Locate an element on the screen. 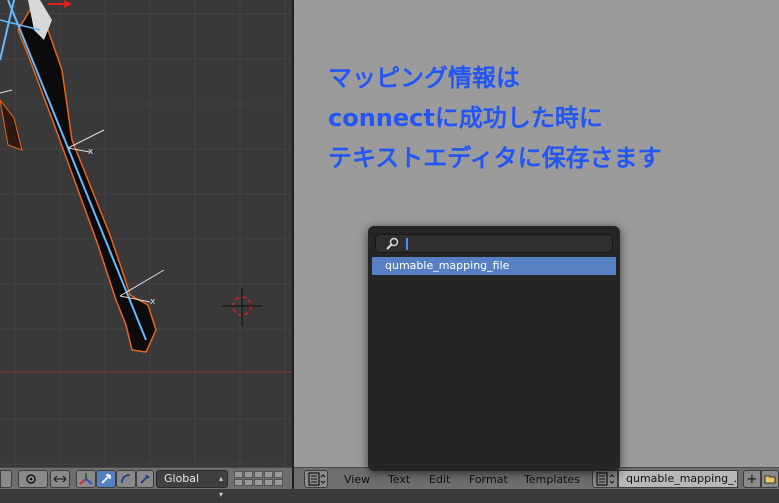  transform-orientation-select: Global ▴ ▾ is located at coordinates (192, 484).